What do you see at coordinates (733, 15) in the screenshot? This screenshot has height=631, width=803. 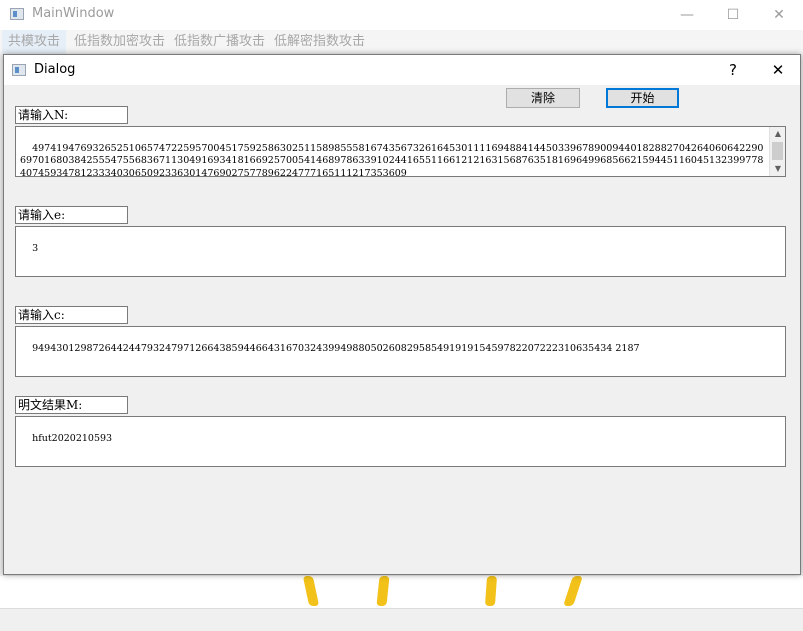 I see `maximize-icon: ☐` at bounding box center [733, 15].